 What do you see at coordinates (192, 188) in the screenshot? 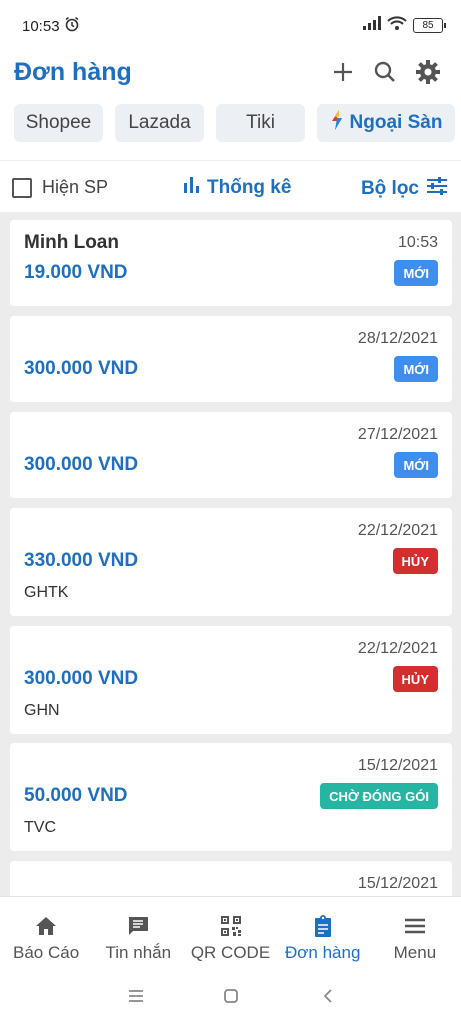
I see `bar-chart-icon` at bounding box center [192, 188].